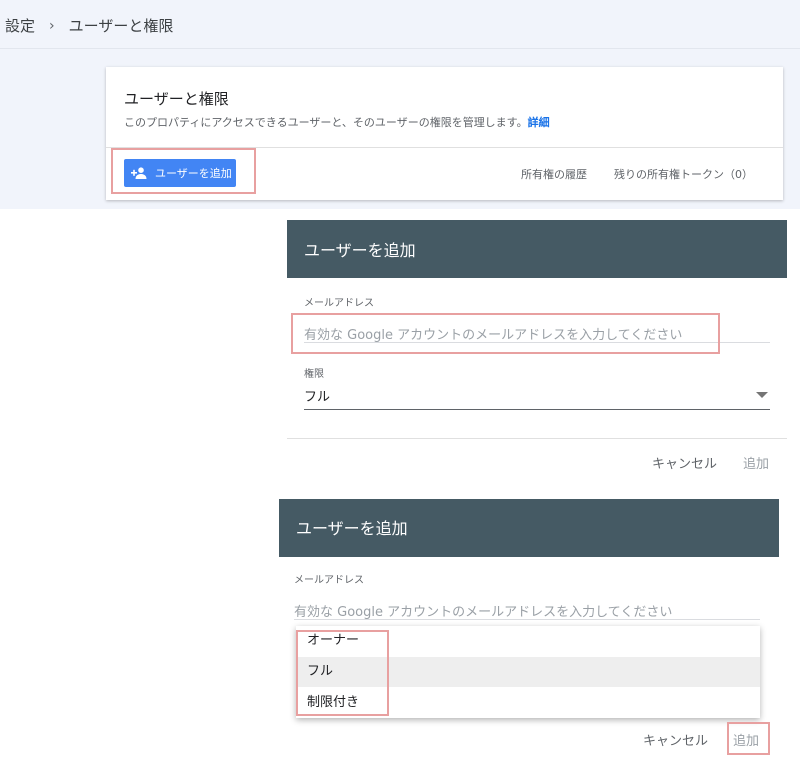 Image resolution: width=800 pixels, height=769 pixels. I want to click on person-add-icon, so click(139, 173).